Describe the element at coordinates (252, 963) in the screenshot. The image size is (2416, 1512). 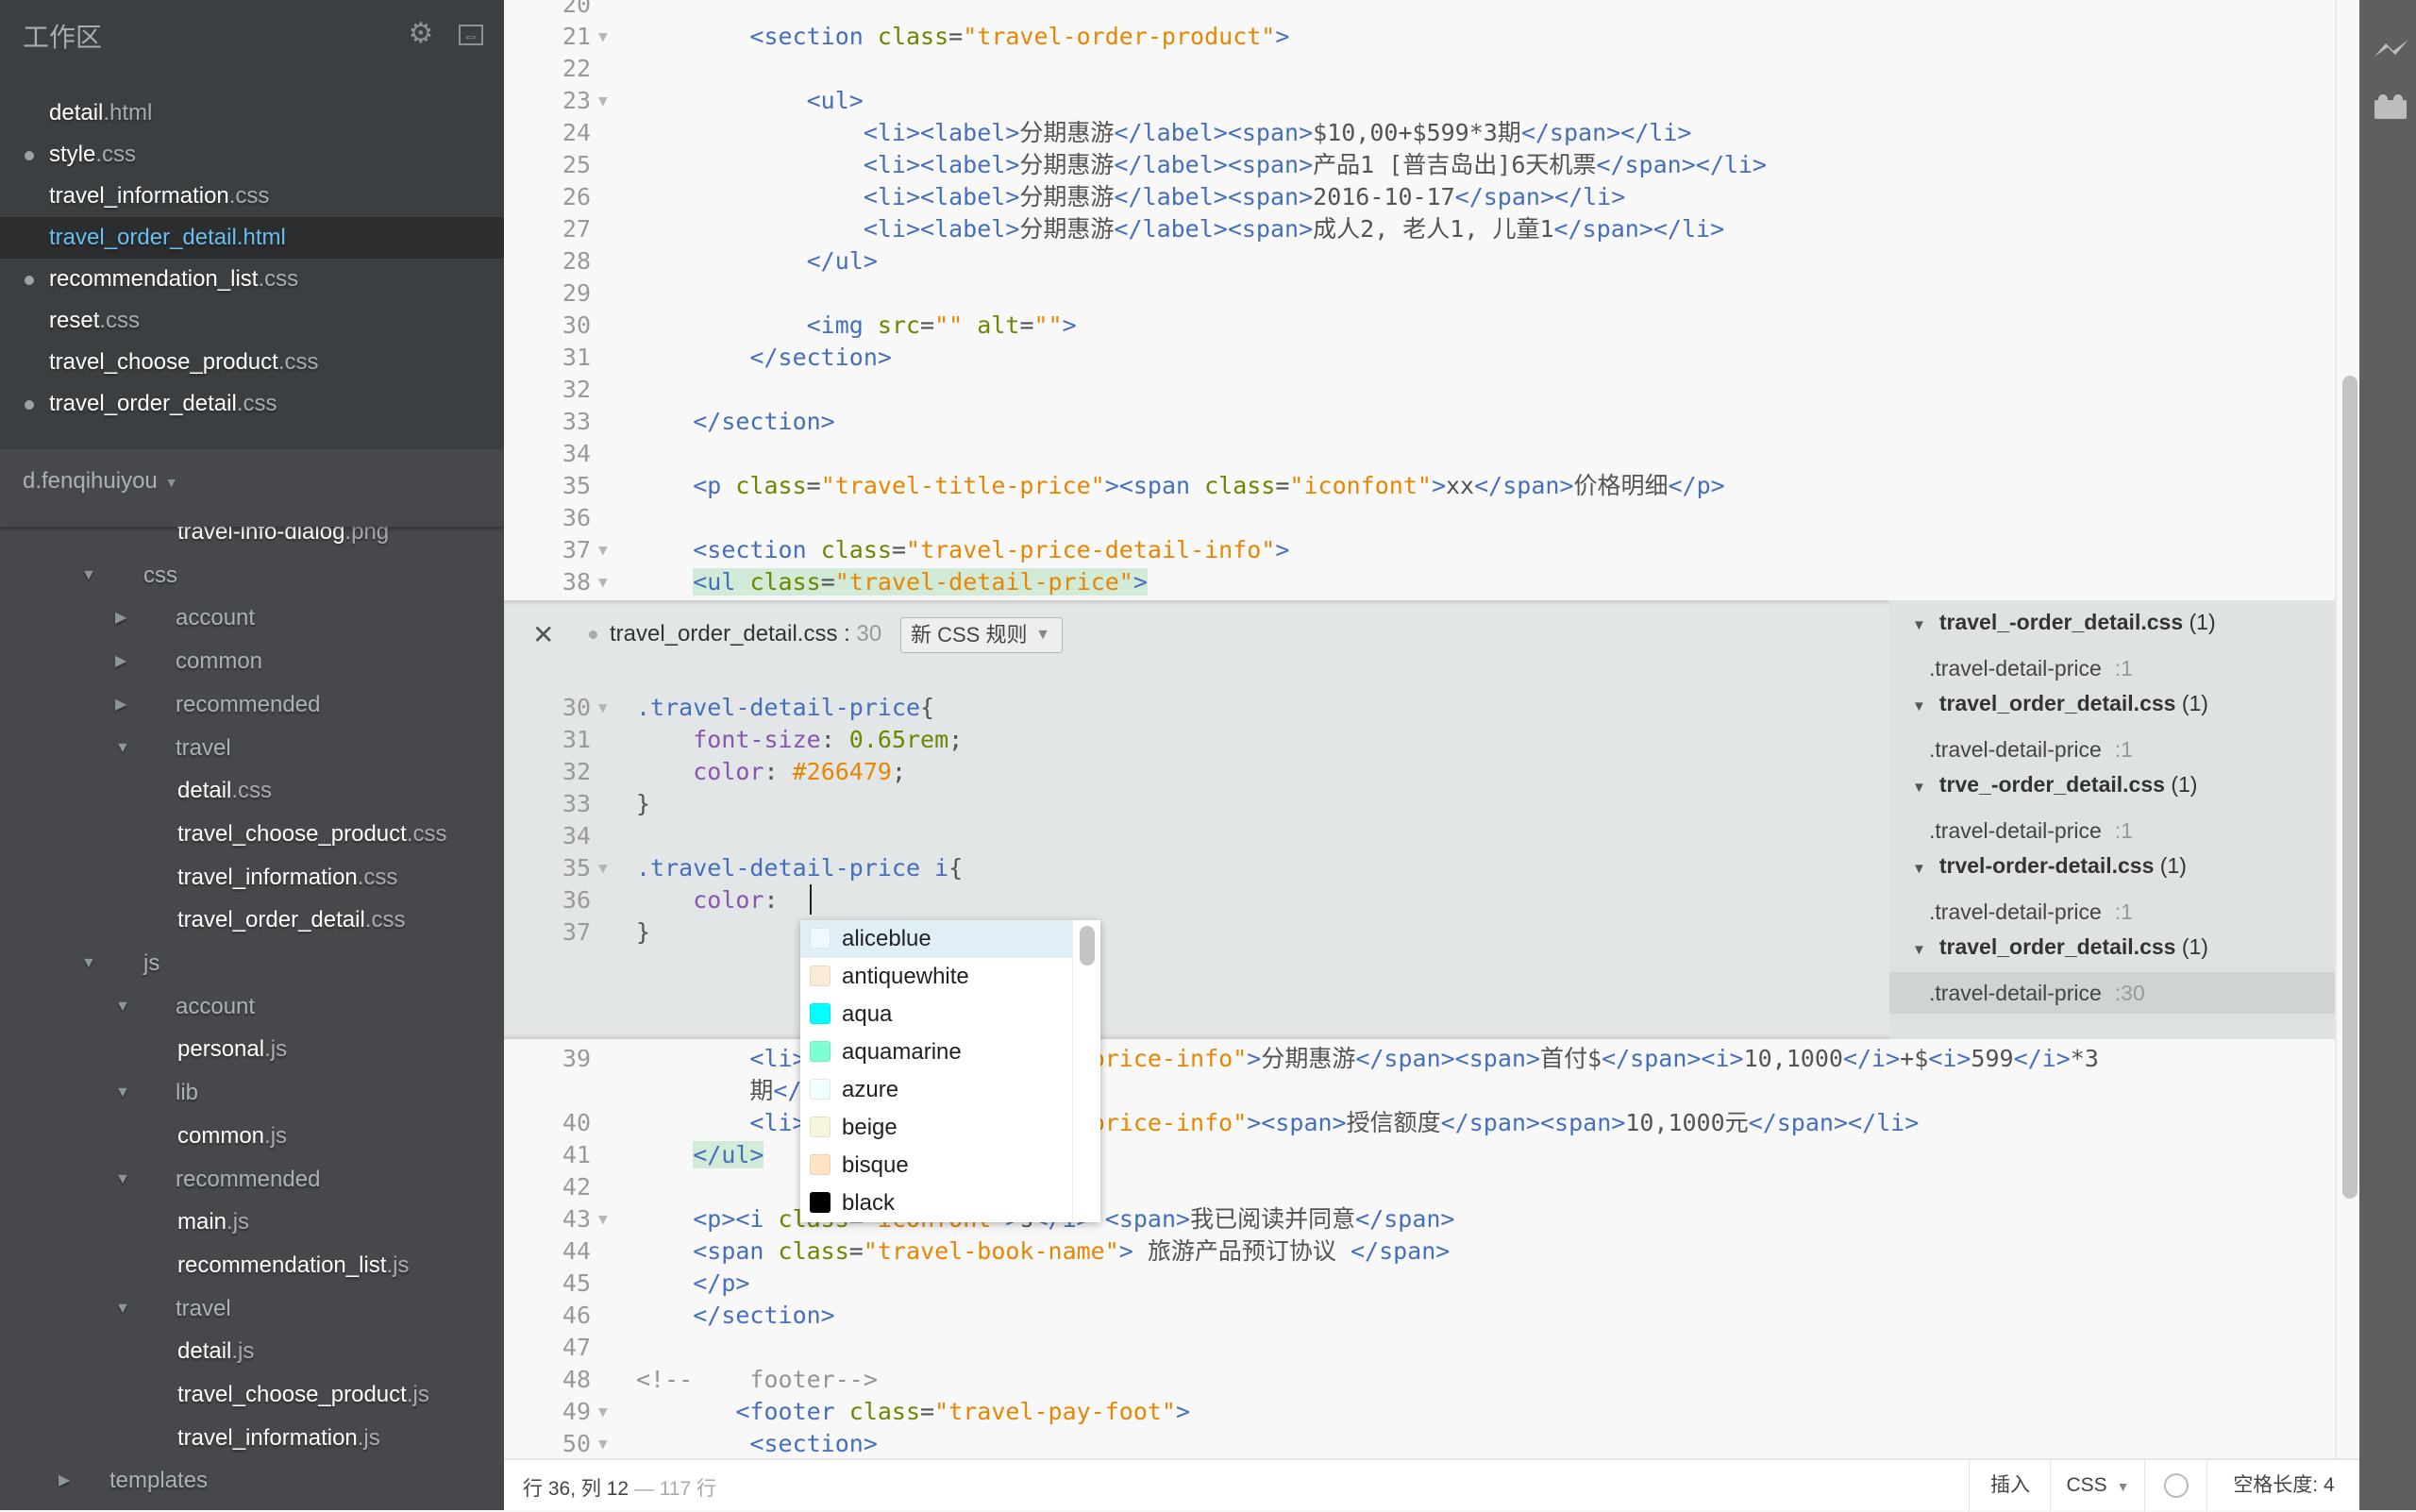
I see `tree-folder: ▼ js` at that location.